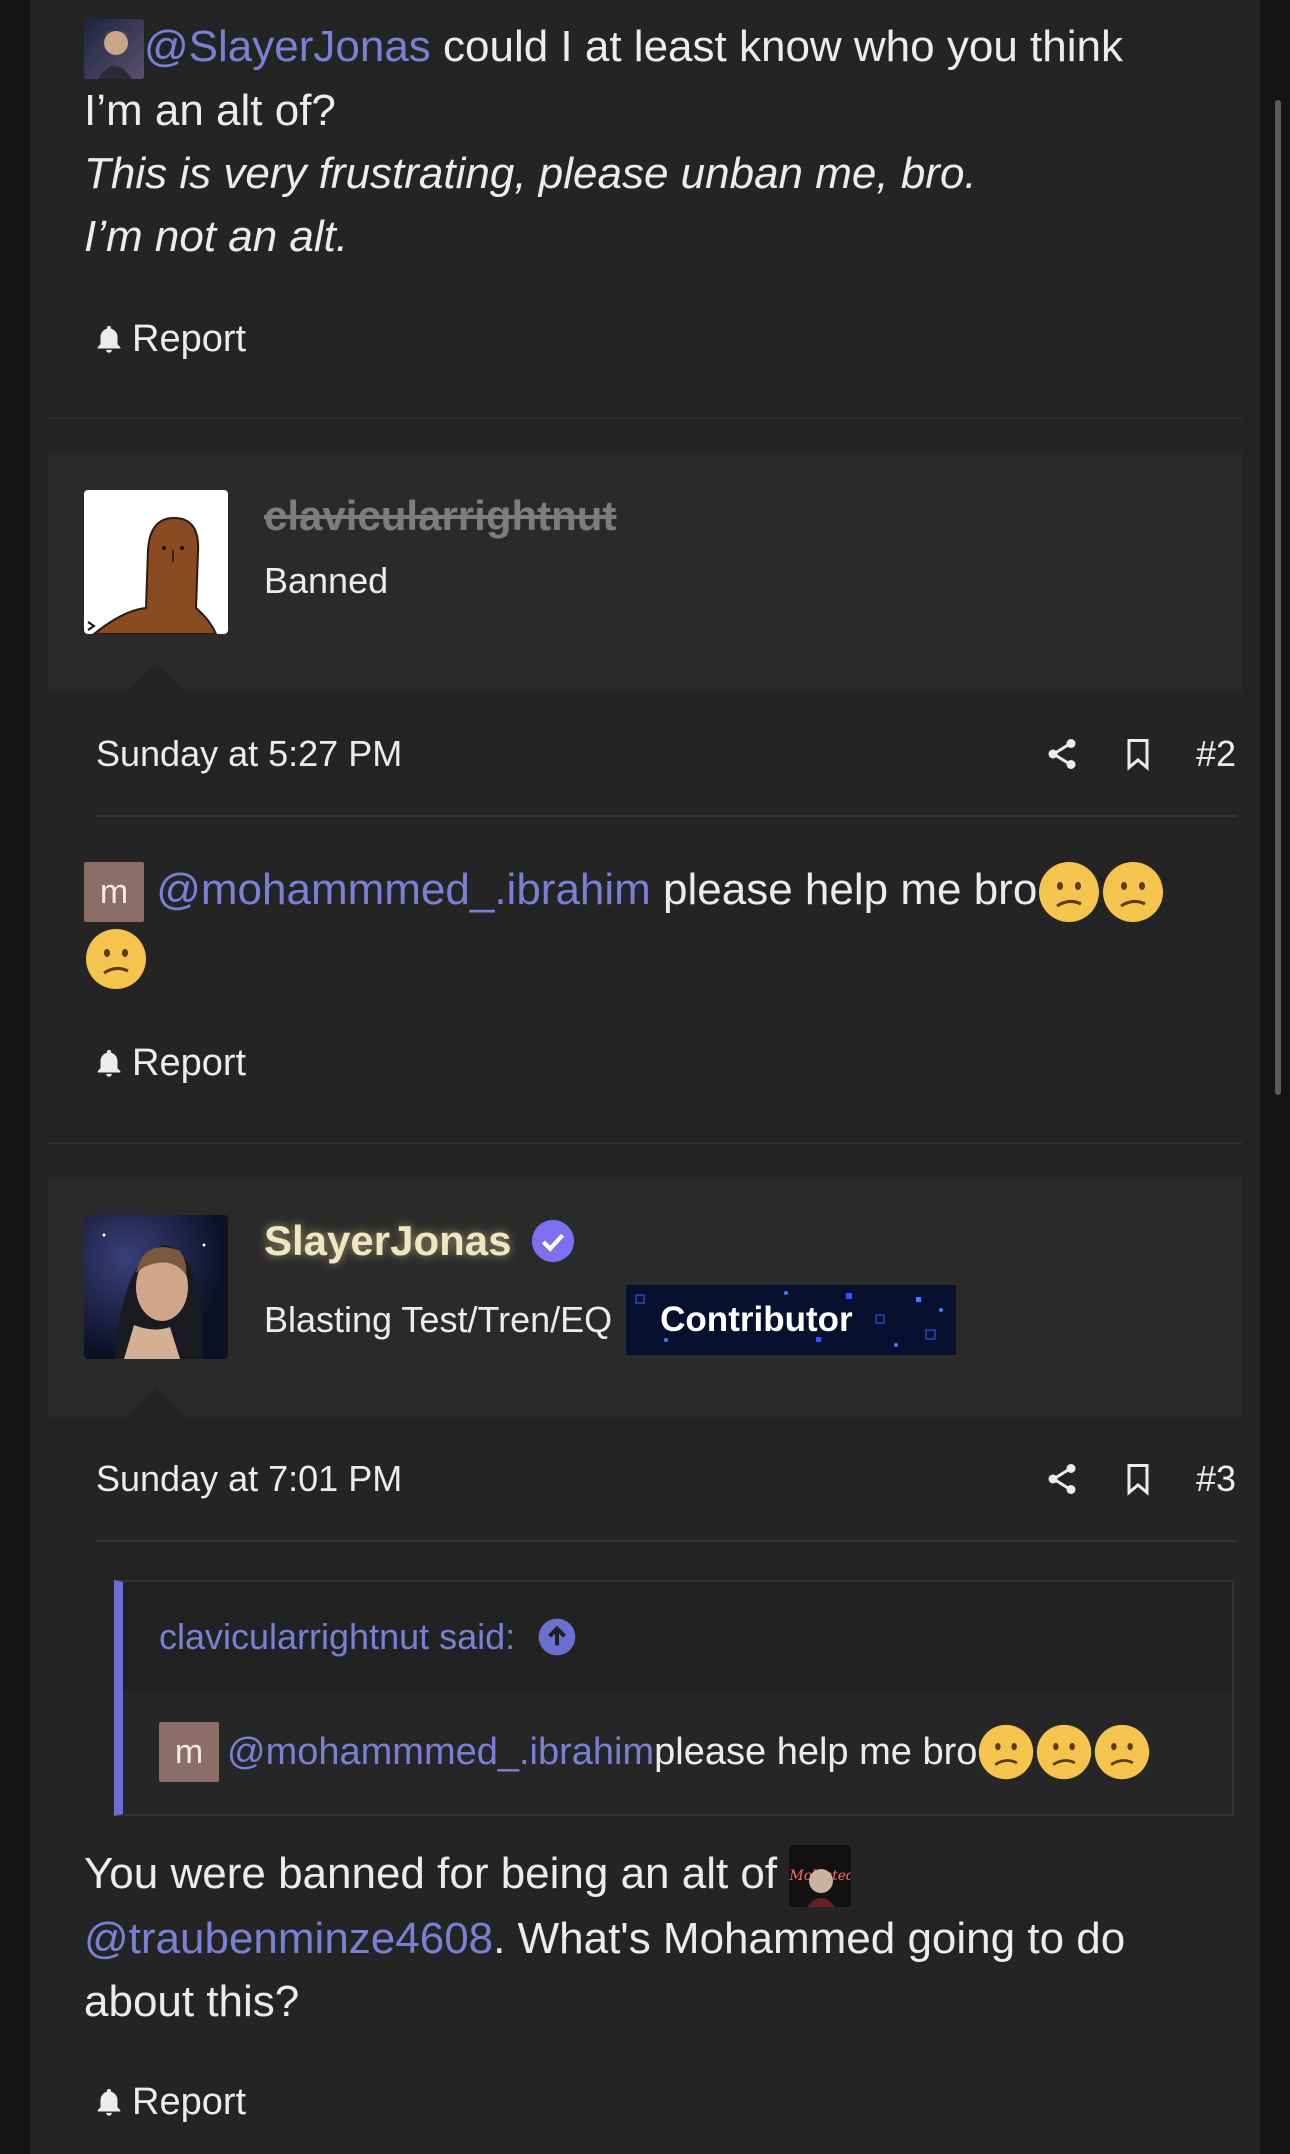 This screenshot has width=1290, height=2154. What do you see at coordinates (654, 924) in the screenshot?
I see `post-2-body: m @mohammmed_.ibrahim please help me bro` at bounding box center [654, 924].